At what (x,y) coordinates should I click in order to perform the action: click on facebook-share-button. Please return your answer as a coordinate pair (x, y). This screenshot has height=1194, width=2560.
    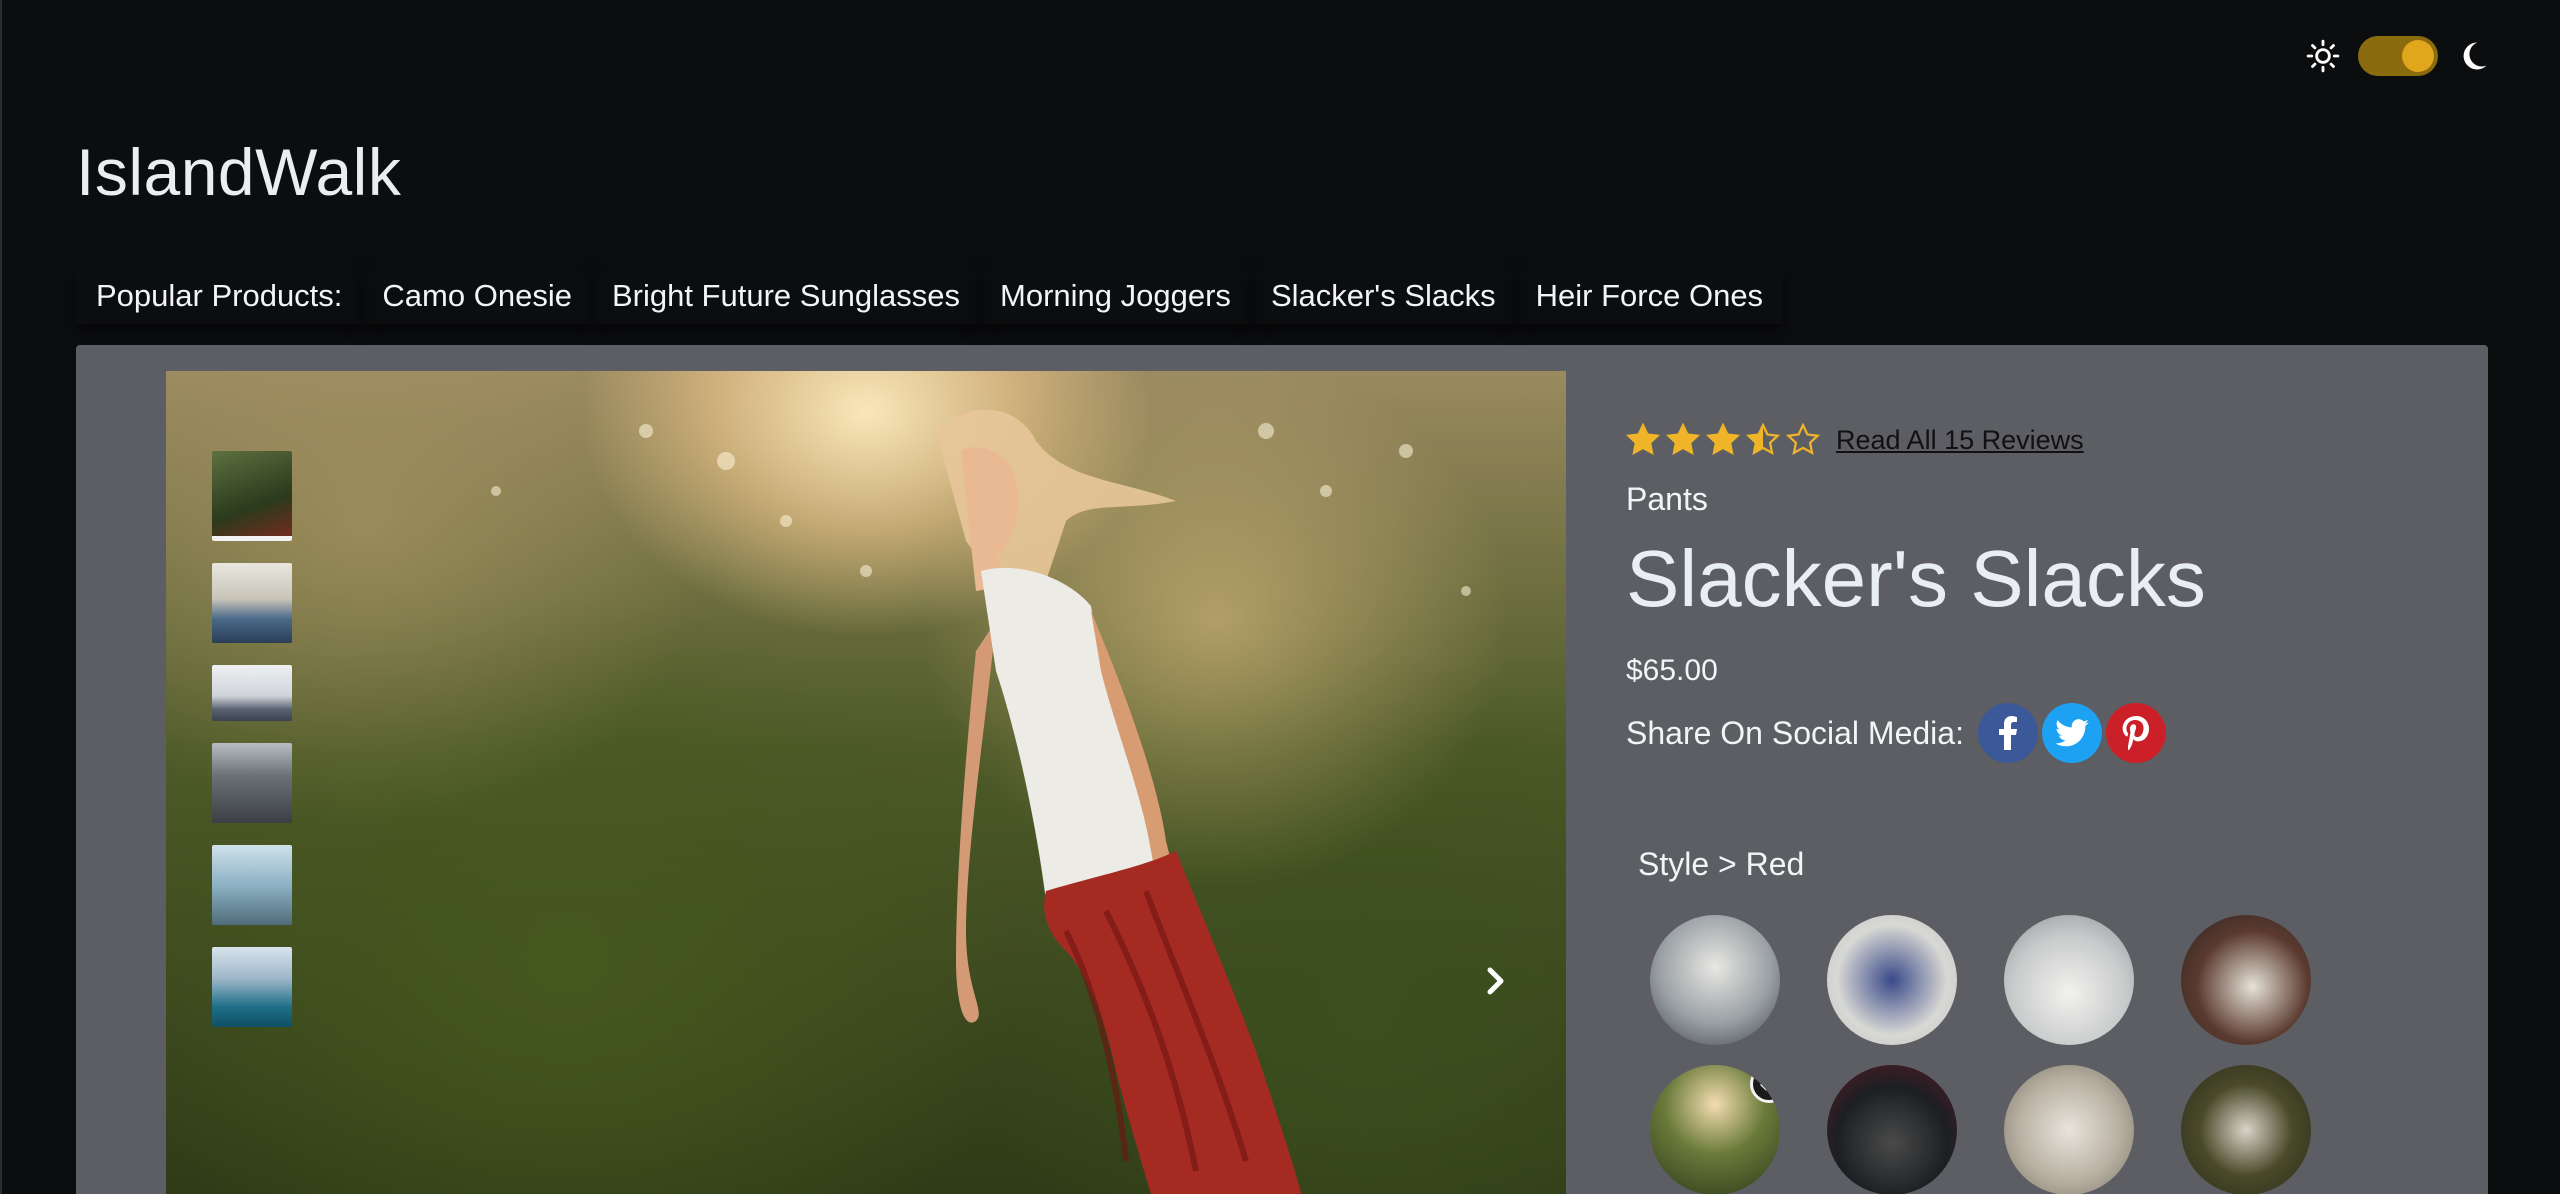
    Looking at the image, I should click on (2007, 733).